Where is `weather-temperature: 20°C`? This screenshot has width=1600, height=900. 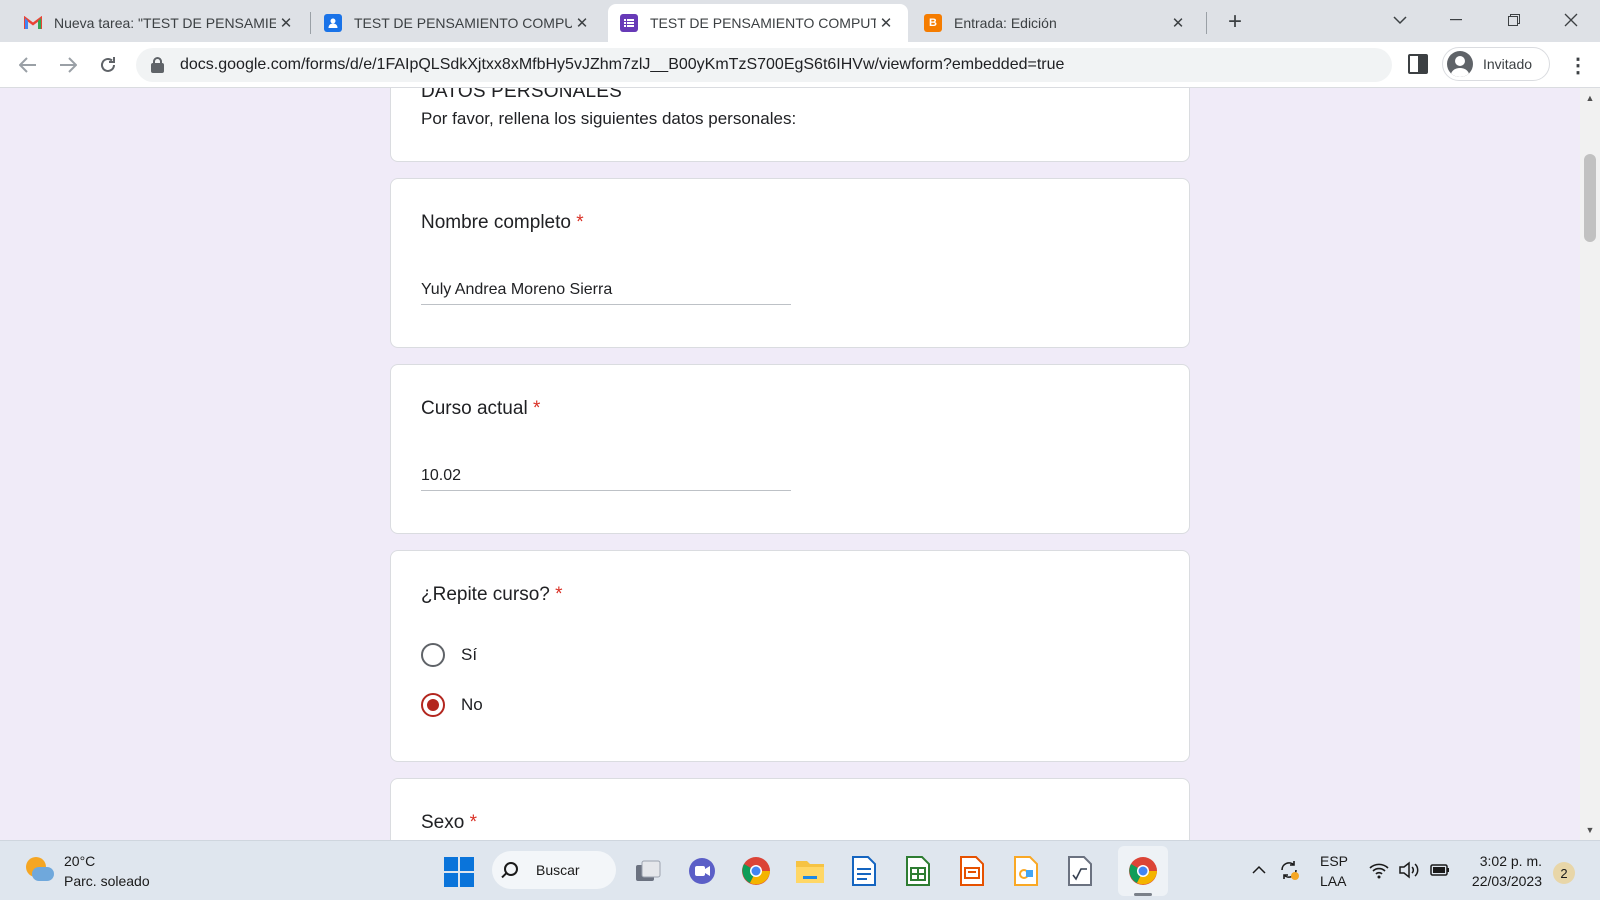
weather-temperature: 20°C is located at coordinates (79, 861).